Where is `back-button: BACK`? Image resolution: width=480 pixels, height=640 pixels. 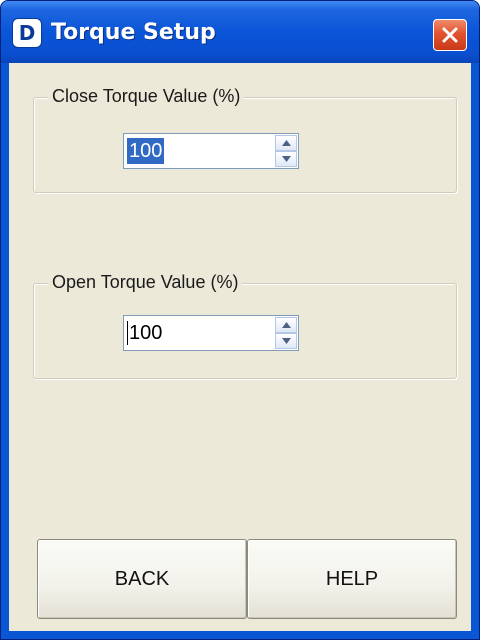 back-button: BACK is located at coordinates (142, 579).